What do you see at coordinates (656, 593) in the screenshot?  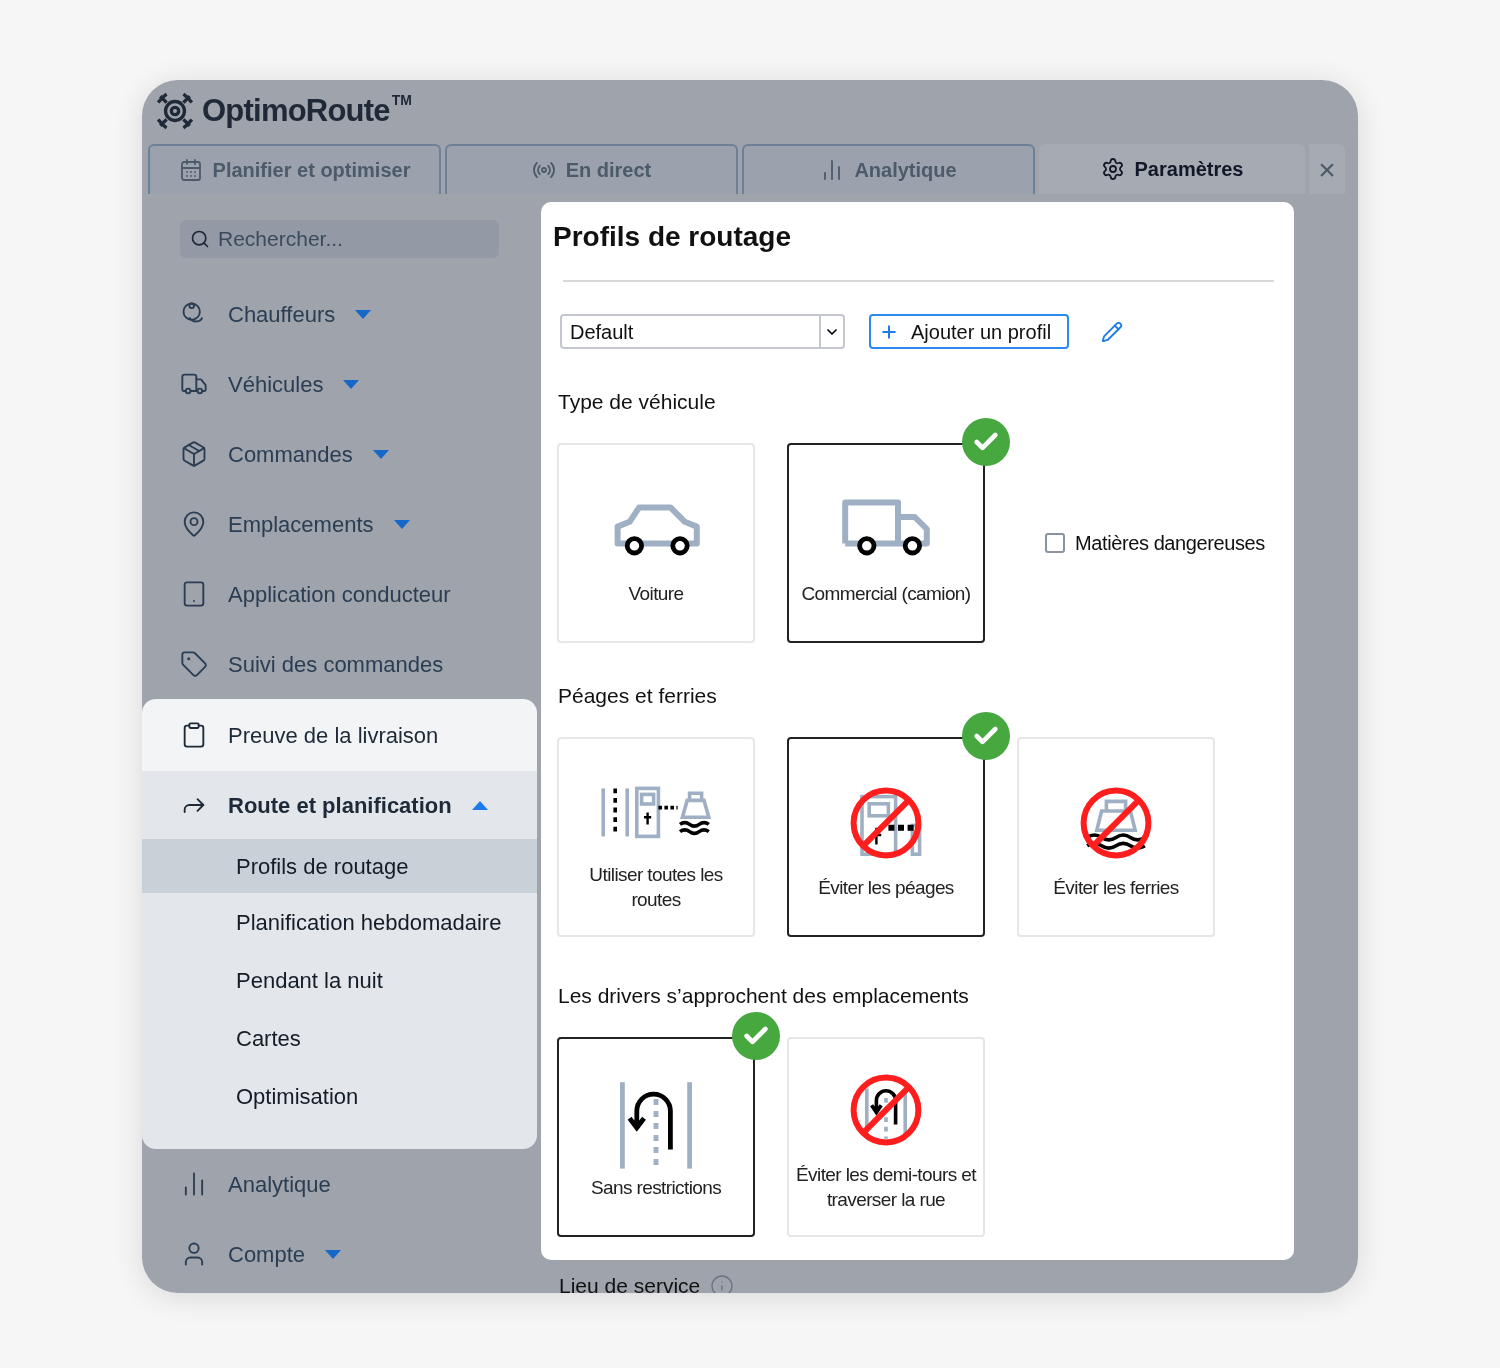 I see `option-label: Voiture` at bounding box center [656, 593].